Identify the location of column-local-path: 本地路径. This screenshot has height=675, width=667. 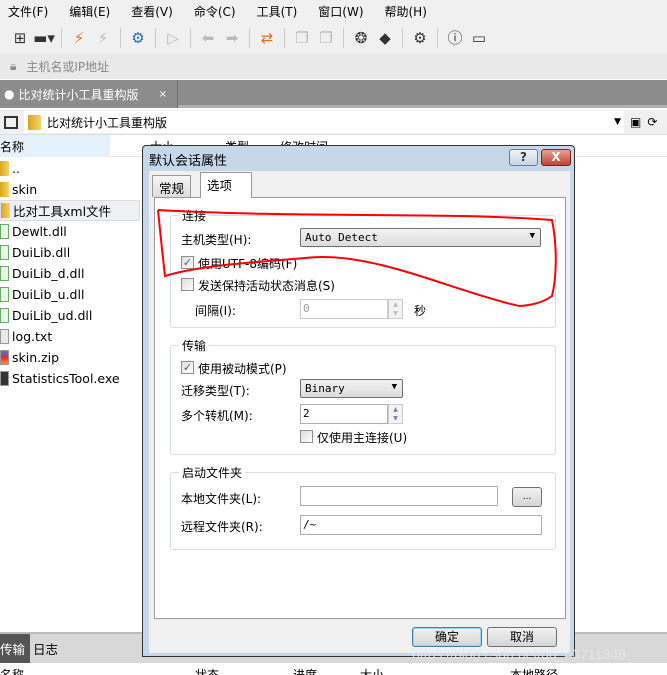
(534, 670).